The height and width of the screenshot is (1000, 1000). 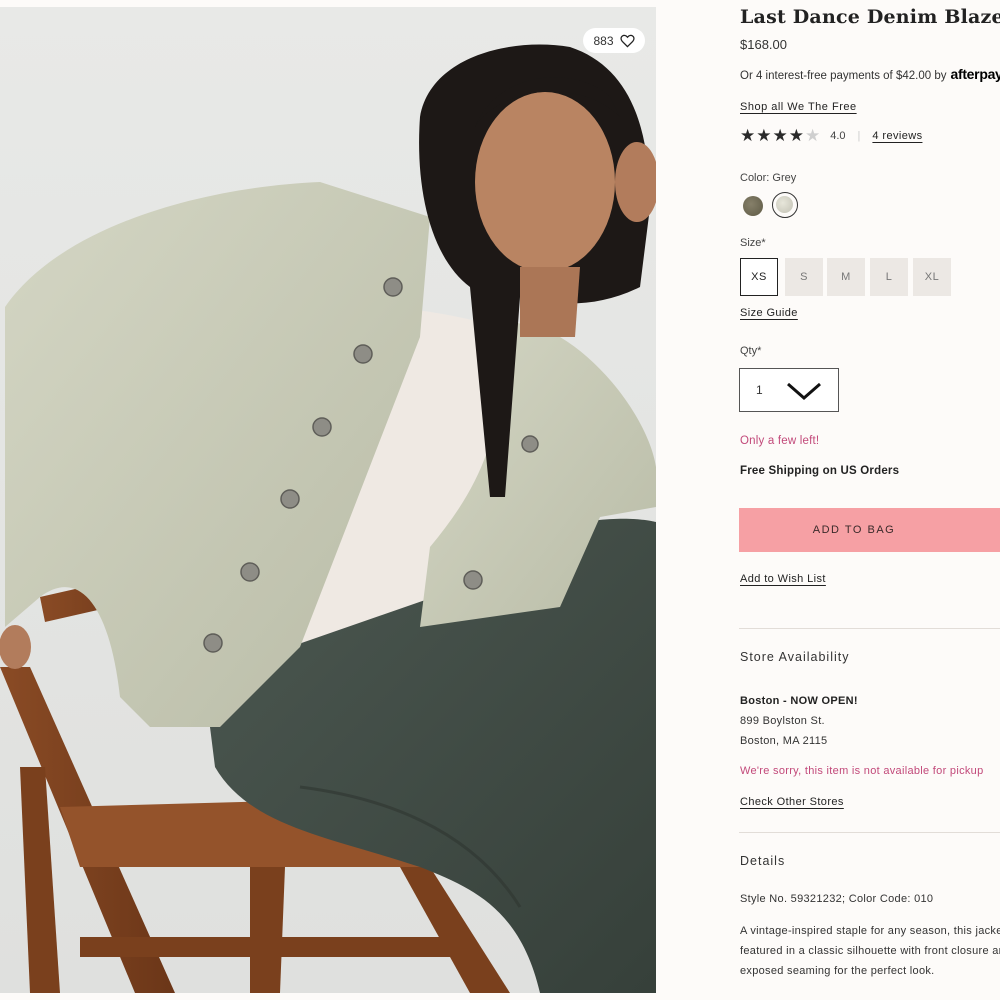 I want to click on store-availability-heading: Store Availability, so click(x=795, y=657).